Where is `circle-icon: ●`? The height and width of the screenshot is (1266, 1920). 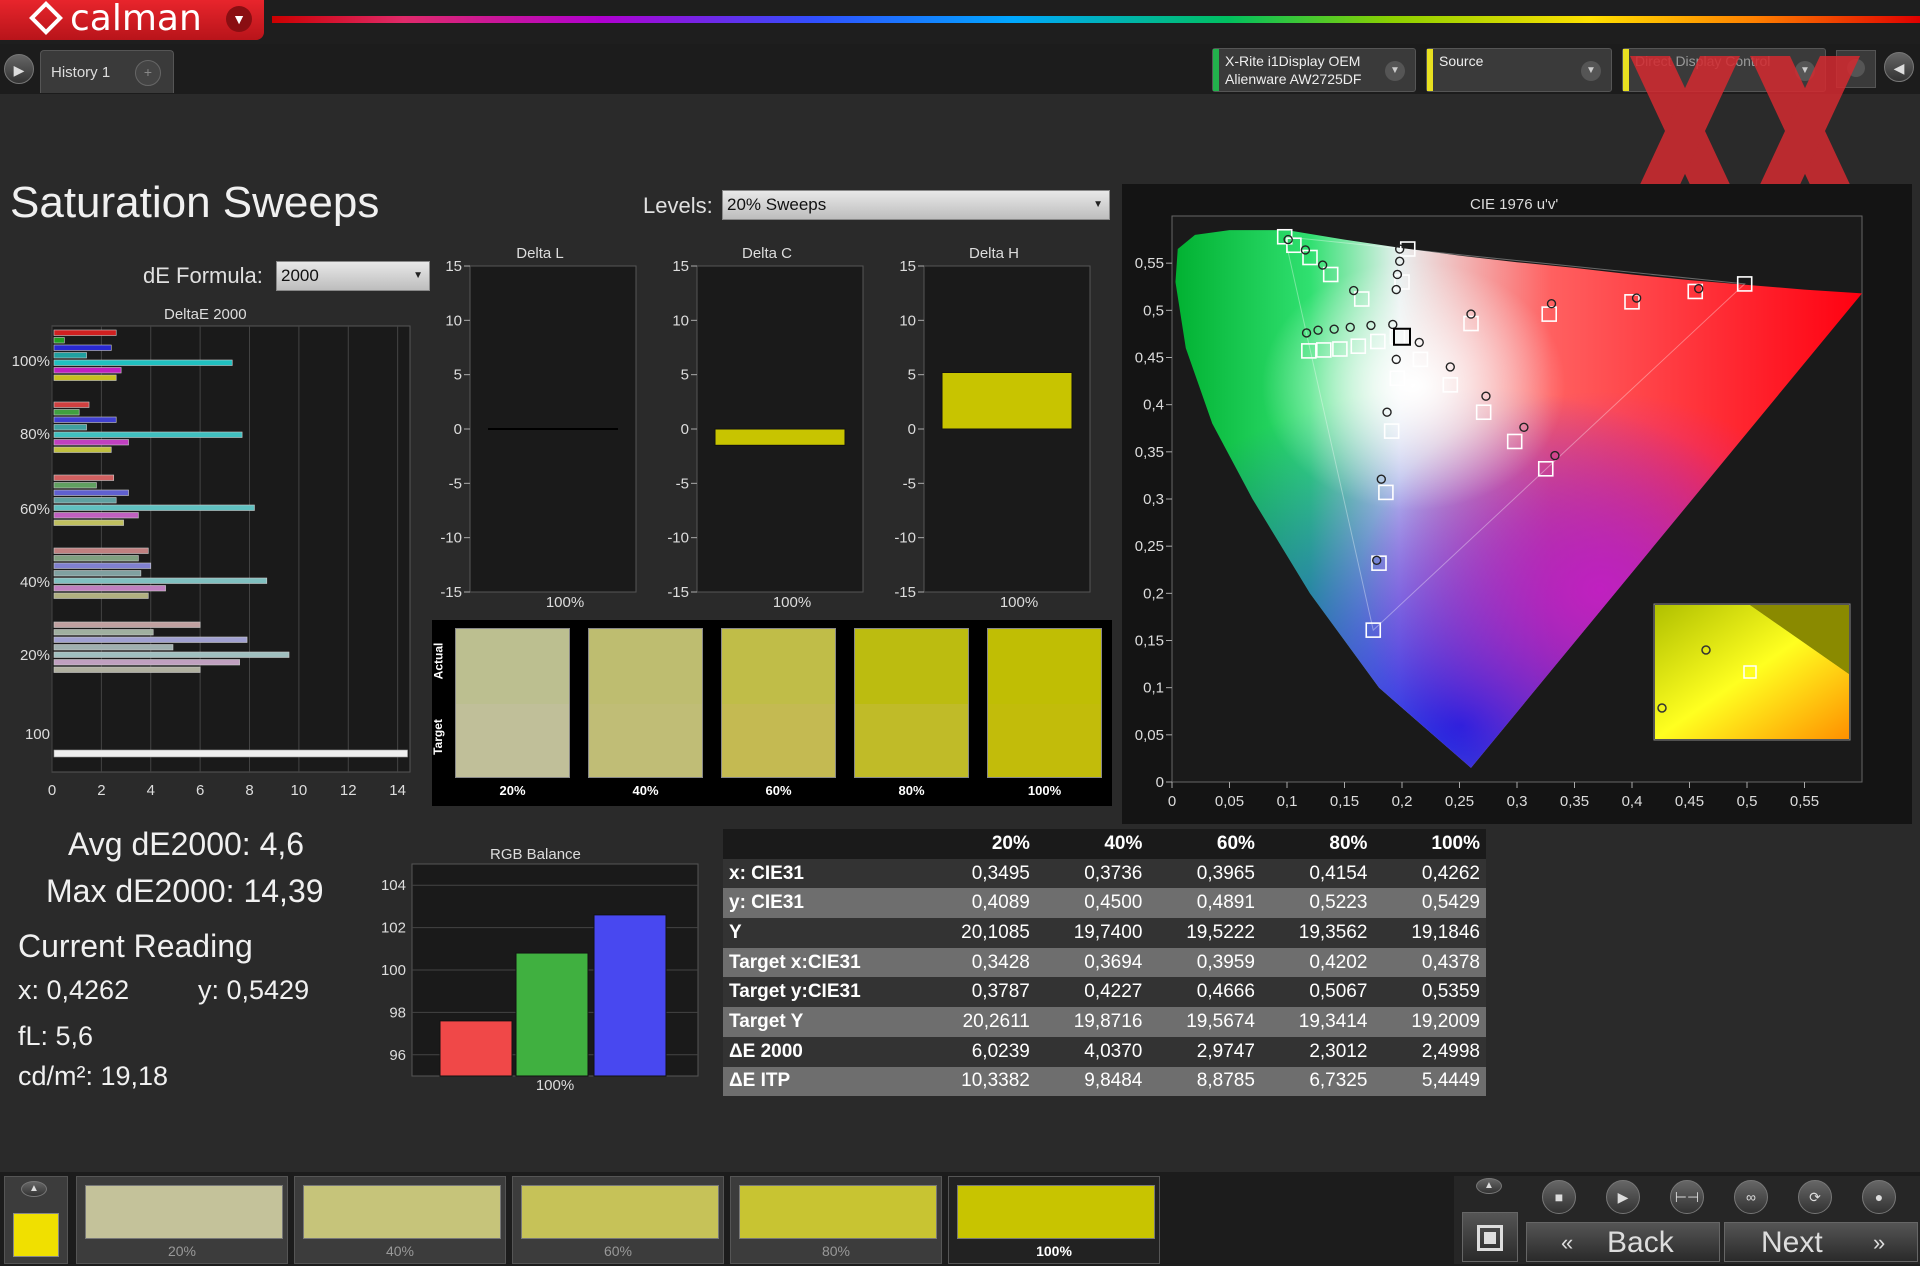 circle-icon: ● is located at coordinates (1879, 1197).